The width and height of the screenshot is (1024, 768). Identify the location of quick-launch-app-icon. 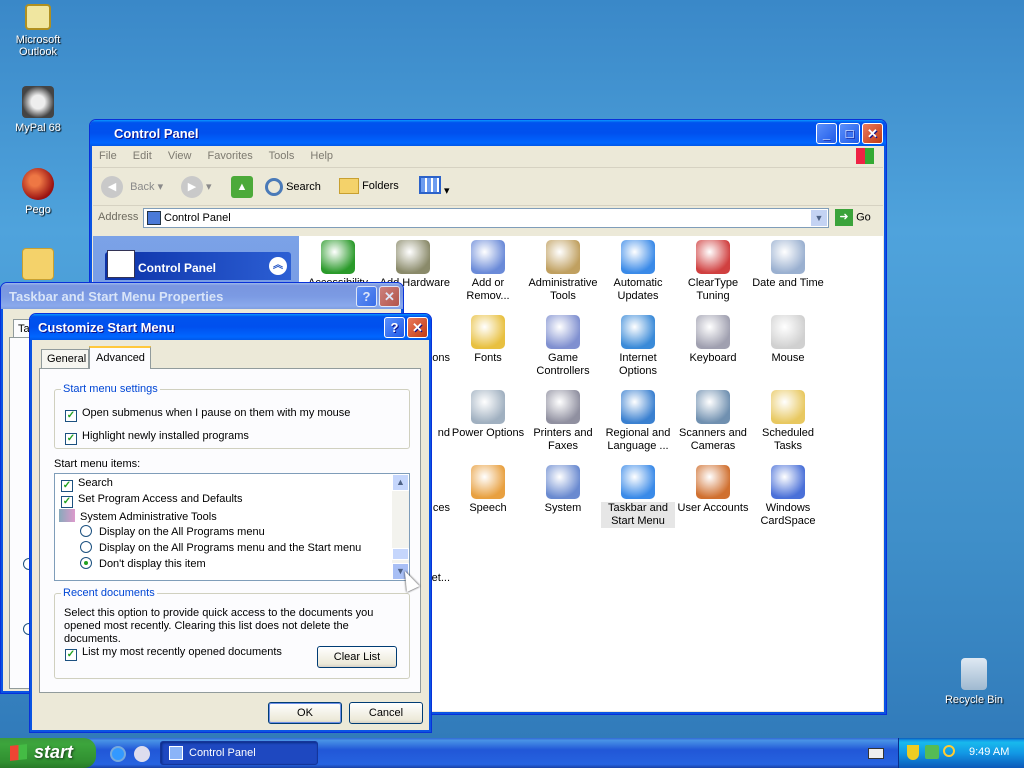
(142, 754).